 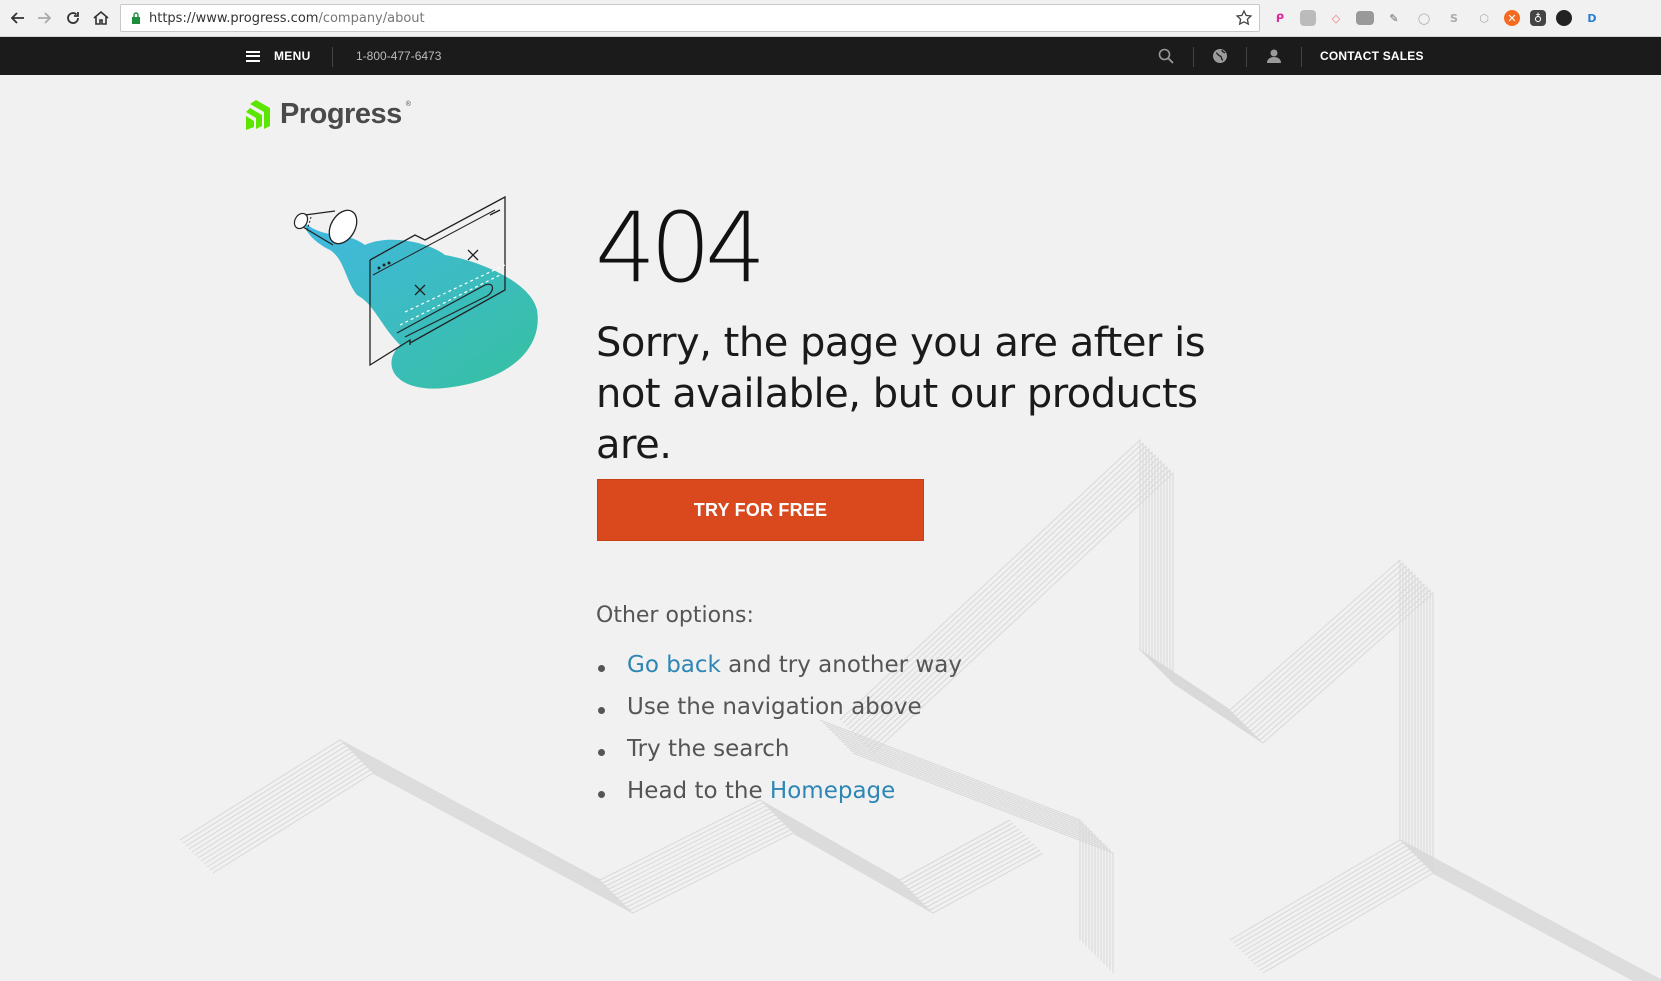 What do you see at coordinates (1512, 18) in the screenshot?
I see `extension-icon: ✕` at bounding box center [1512, 18].